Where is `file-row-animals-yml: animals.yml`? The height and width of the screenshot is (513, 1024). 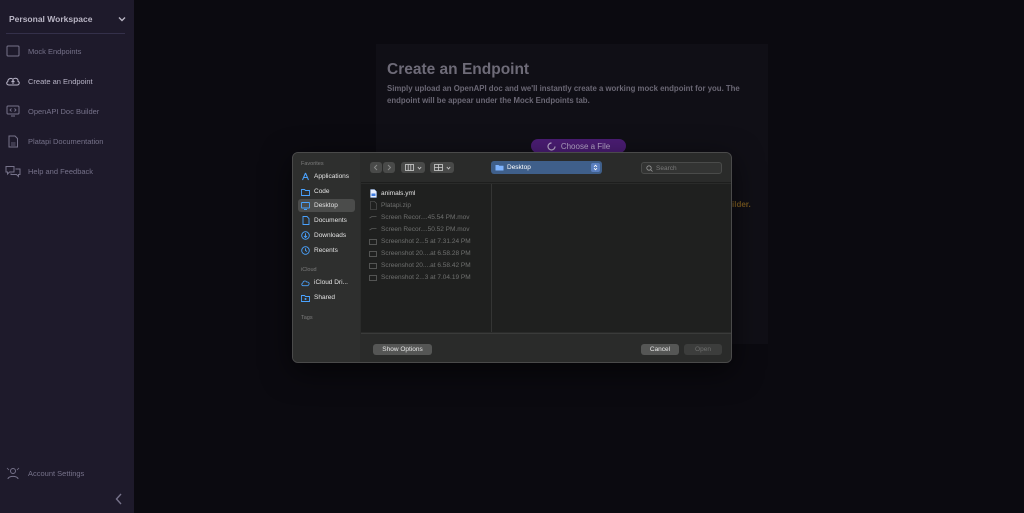
file-row-animals-yml: animals.yml is located at coordinates (392, 193).